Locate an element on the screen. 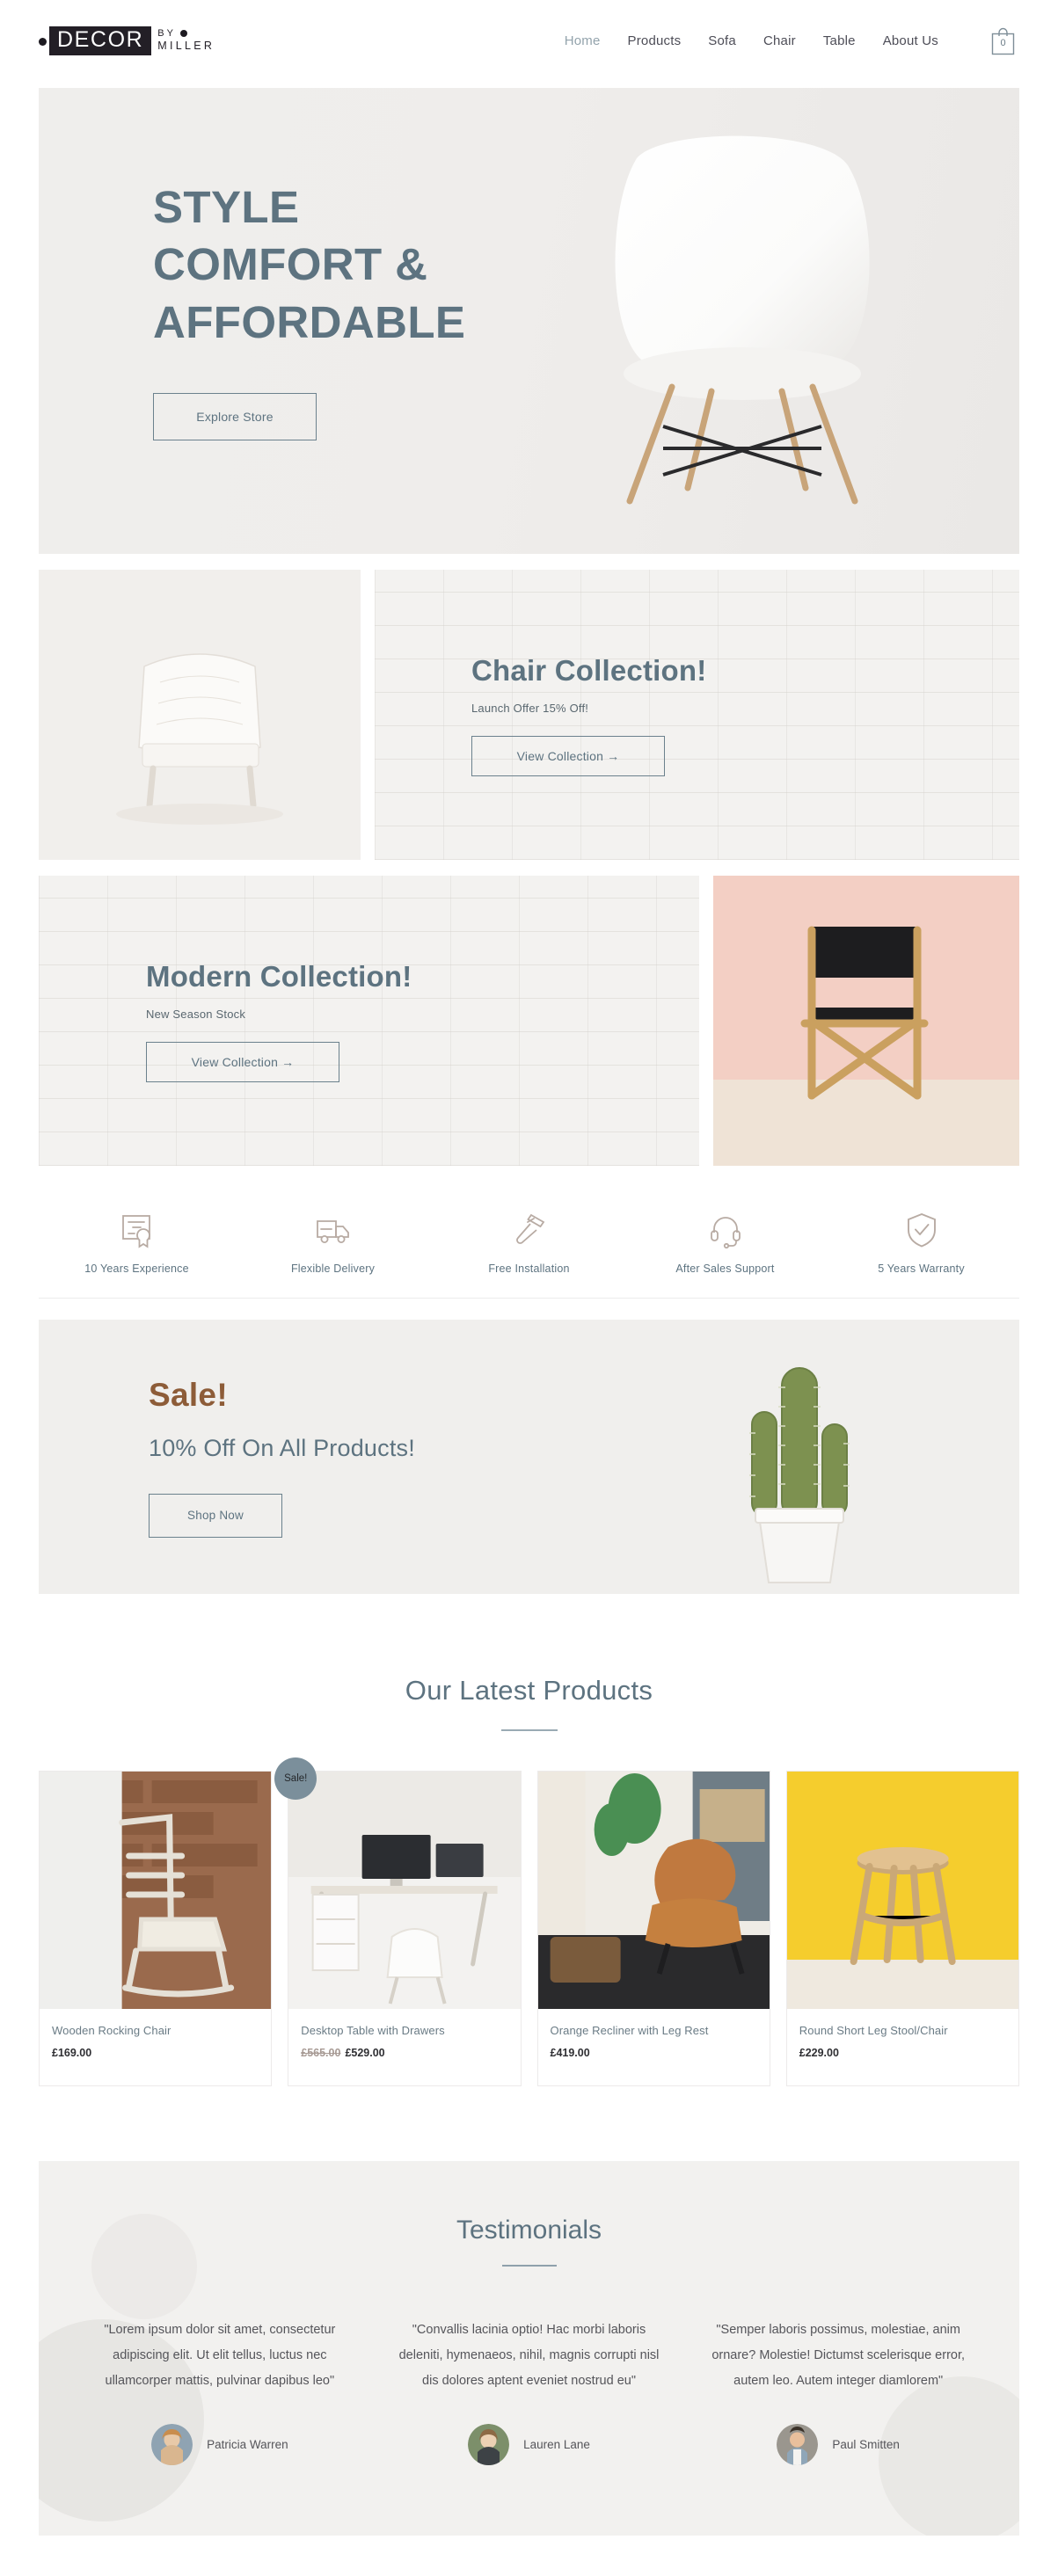 This screenshot has width=1058, height=2576. product-price: £229.00 is located at coordinates (902, 2053).